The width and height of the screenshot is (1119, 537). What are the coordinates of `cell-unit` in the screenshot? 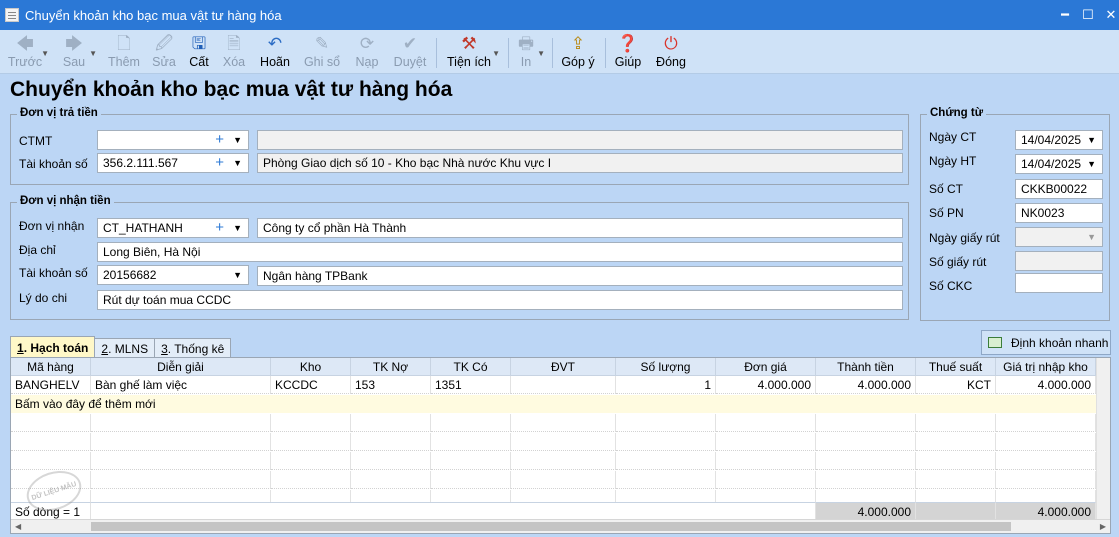 It's located at (563, 385).